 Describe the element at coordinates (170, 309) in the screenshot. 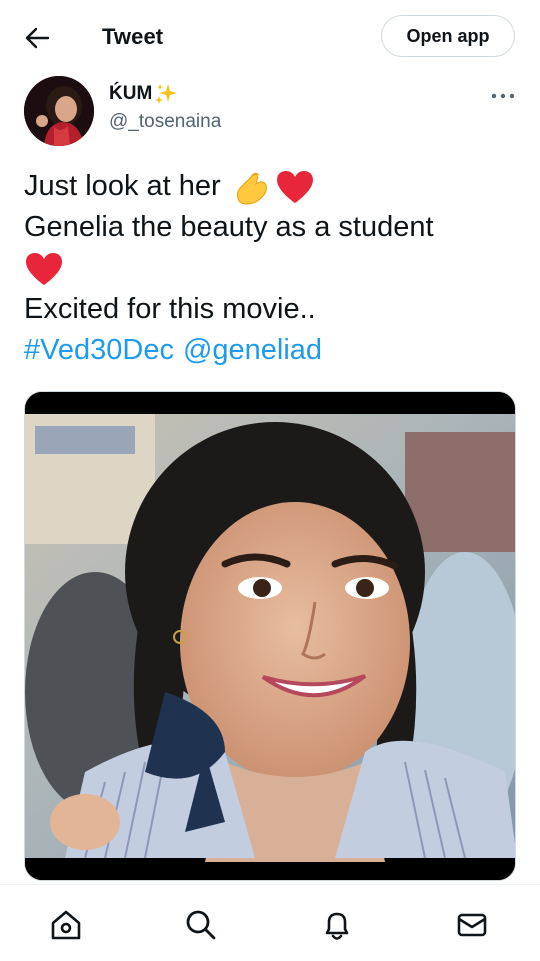

I see `tweet-text-line-3: Excited for this movie..` at that location.